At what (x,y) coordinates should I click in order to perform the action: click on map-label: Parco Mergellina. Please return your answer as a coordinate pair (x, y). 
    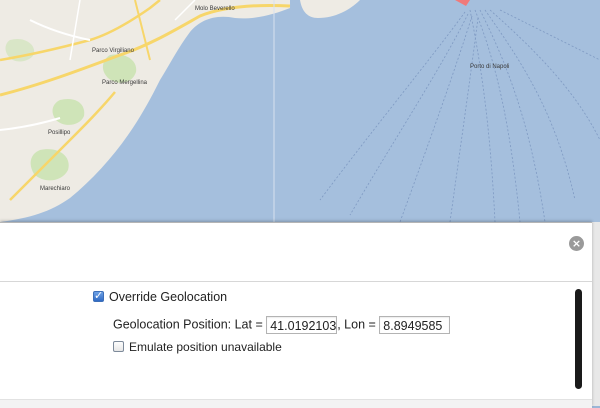
    Looking at the image, I should click on (125, 83).